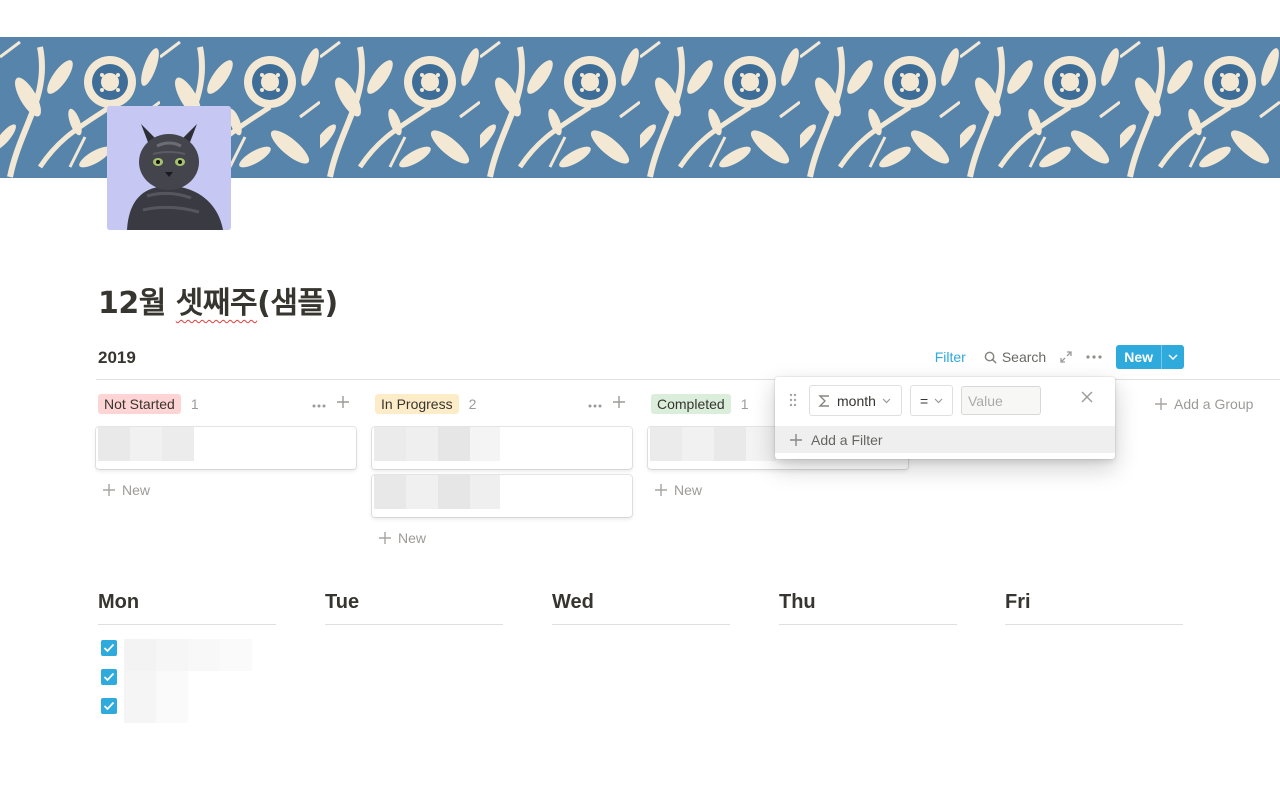 The height and width of the screenshot is (800, 1280). What do you see at coordinates (691, 404) in the screenshot?
I see `status-tag-completed: Completed` at bounding box center [691, 404].